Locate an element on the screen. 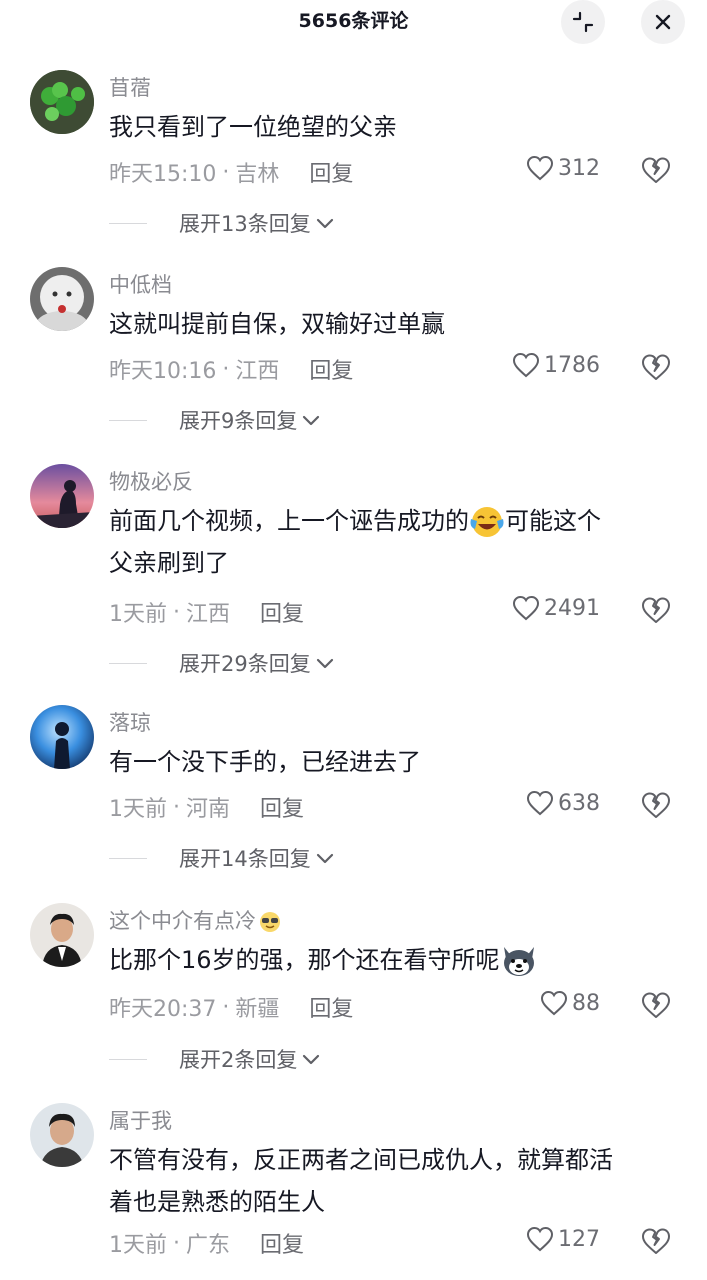  expand-replies-button: 展开29条回复 is located at coordinates (222, 663).